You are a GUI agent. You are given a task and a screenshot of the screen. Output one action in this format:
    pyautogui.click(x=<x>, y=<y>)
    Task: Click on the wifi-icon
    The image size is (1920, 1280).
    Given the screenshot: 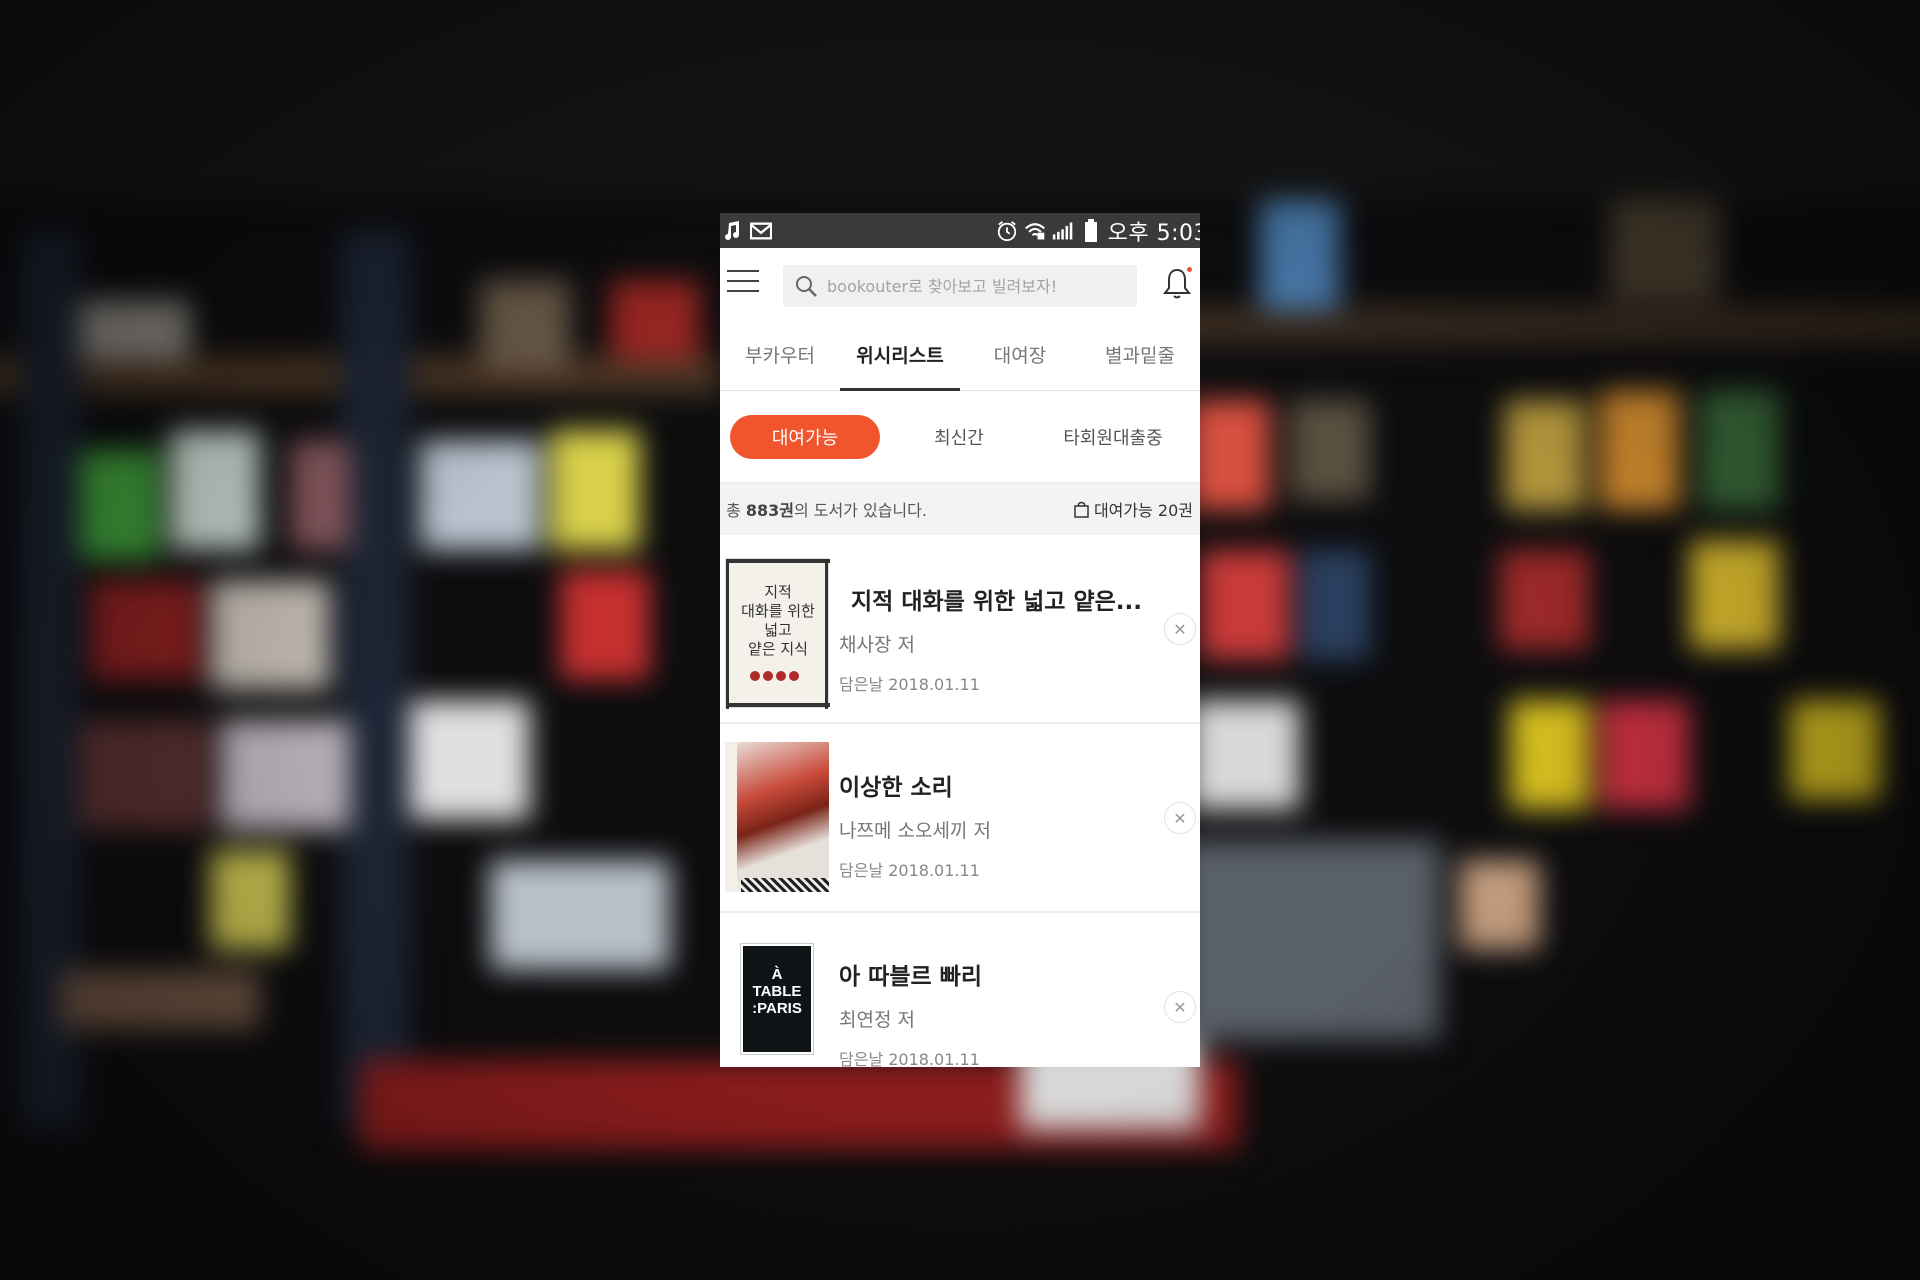 What is the action you would take?
    pyautogui.click(x=1035, y=231)
    